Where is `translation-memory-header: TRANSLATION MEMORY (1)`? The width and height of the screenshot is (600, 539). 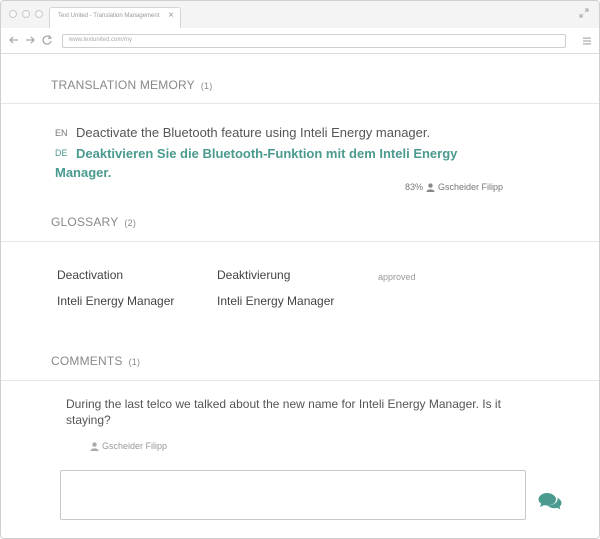 translation-memory-header: TRANSLATION MEMORY (1) is located at coordinates (131, 85).